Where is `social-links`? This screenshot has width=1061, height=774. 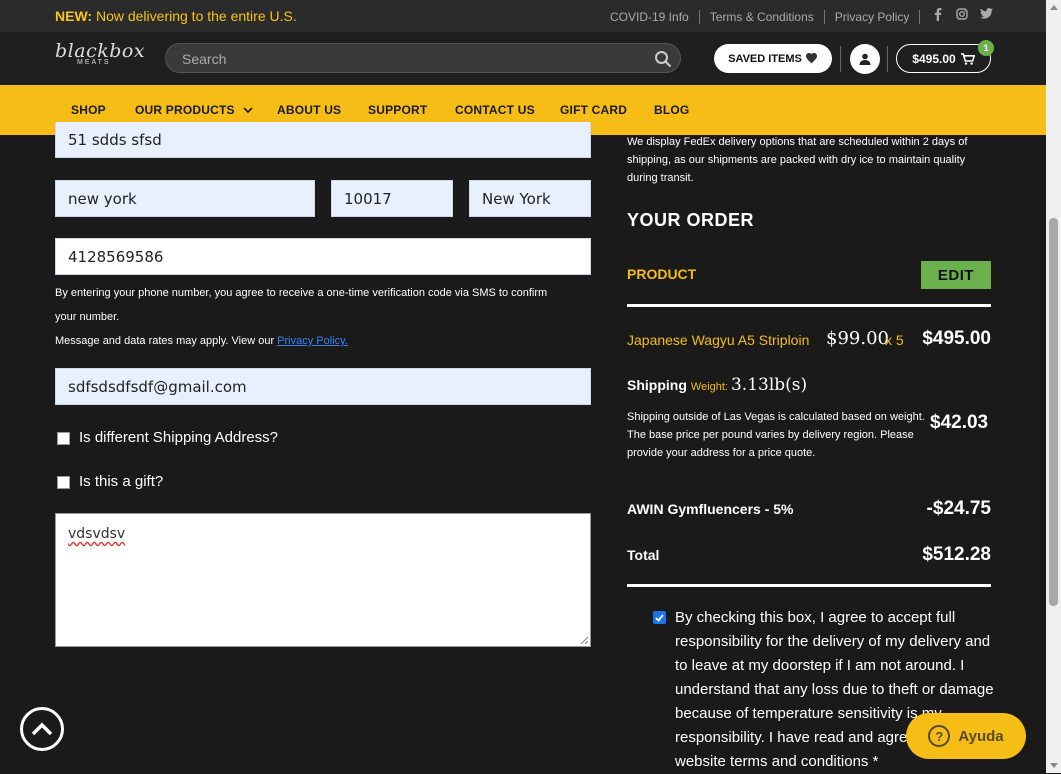 social-links is located at coordinates (962, 16).